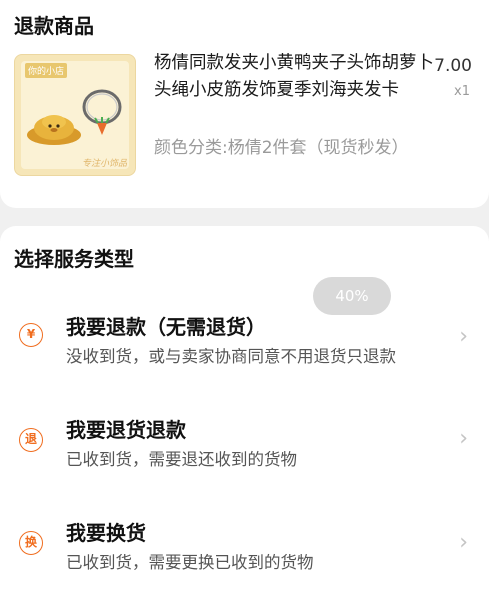 Image resolution: width=489 pixels, height=593 pixels. Describe the element at coordinates (31, 440) in the screenshot. I see `return-icon: 退` at that location.